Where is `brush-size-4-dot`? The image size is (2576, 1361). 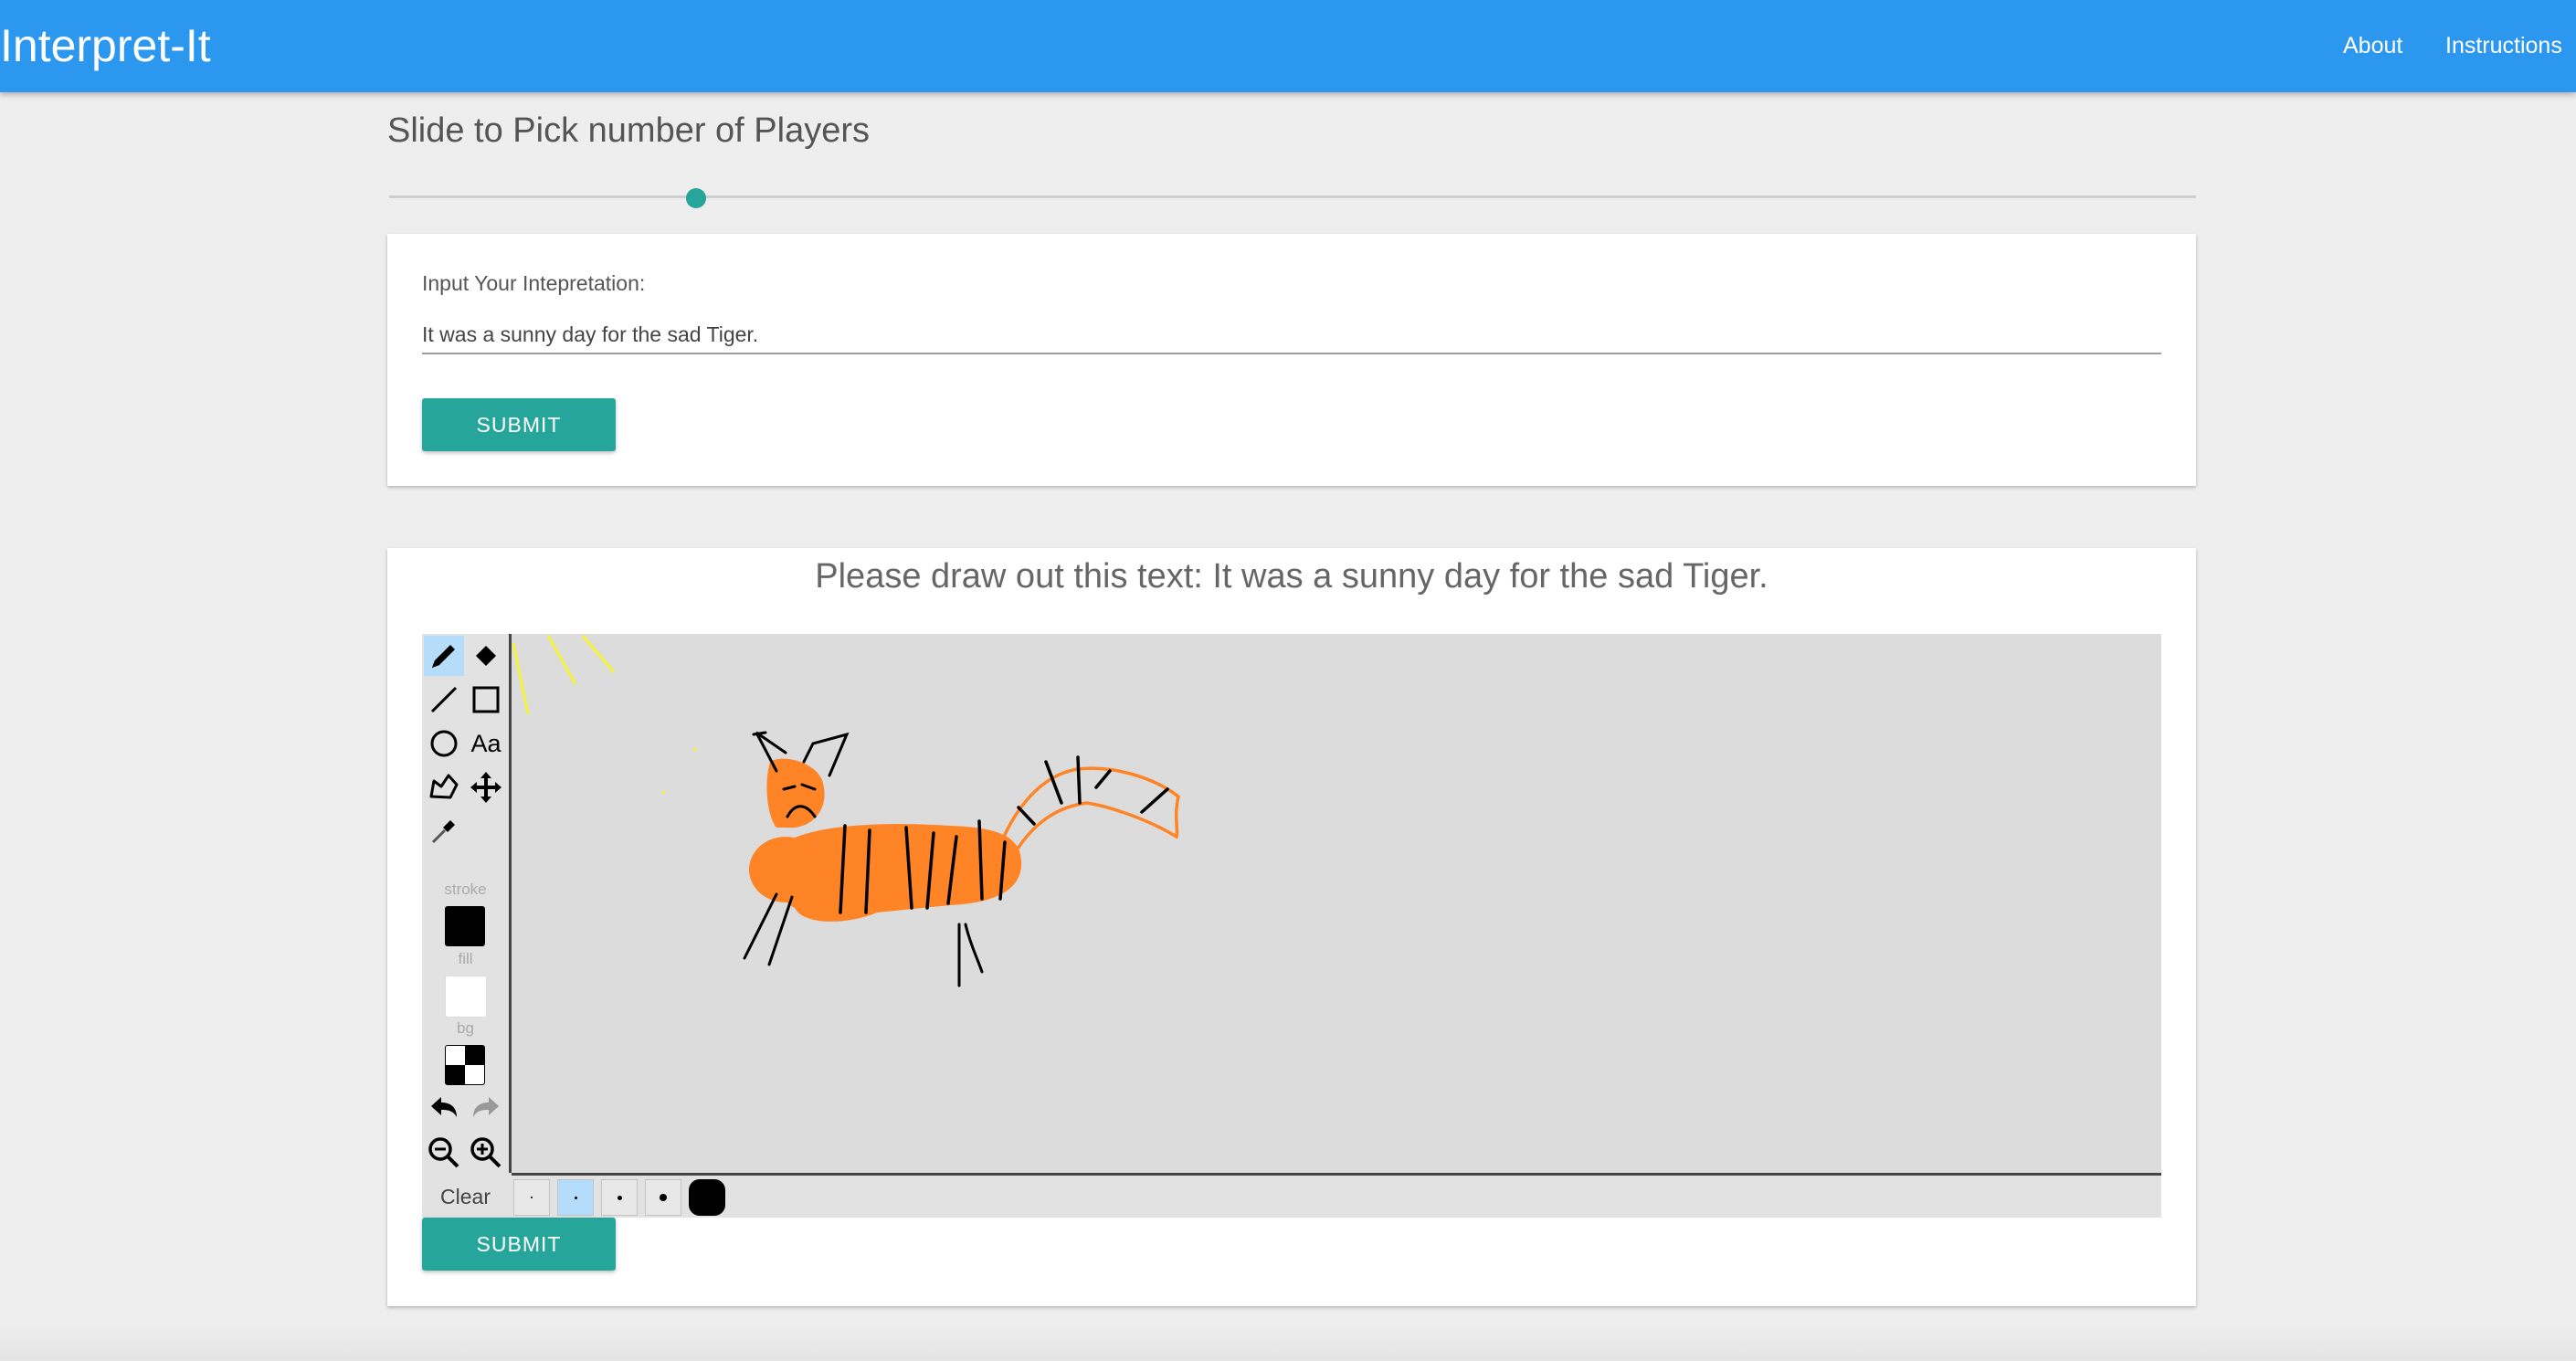 brush-size-4-dot is located at coordinates (663, 1198).